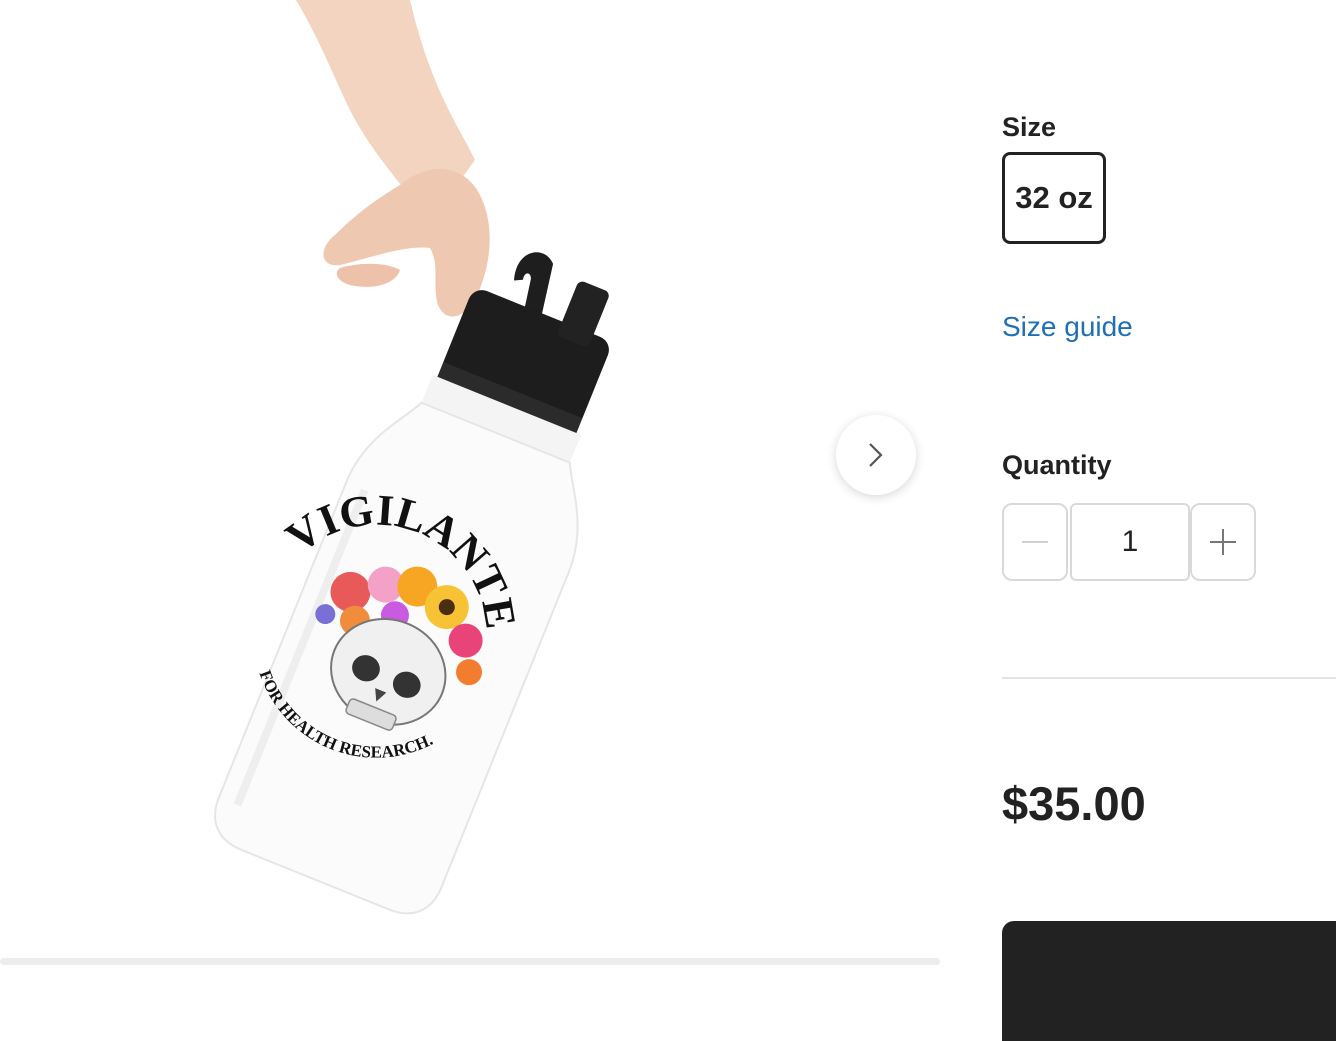 Image resolution: width=1336 pixels, height=1041 pixels. Describe the element at coordinates (470, 961) in the screenshot. I see `gallery-scrollbar` at that location.